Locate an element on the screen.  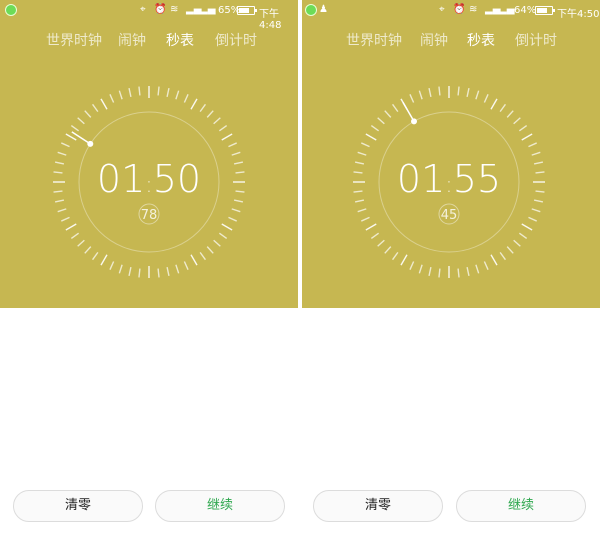
stopwatch-dial: 01:50 78 is located at coordinates (149, 182).